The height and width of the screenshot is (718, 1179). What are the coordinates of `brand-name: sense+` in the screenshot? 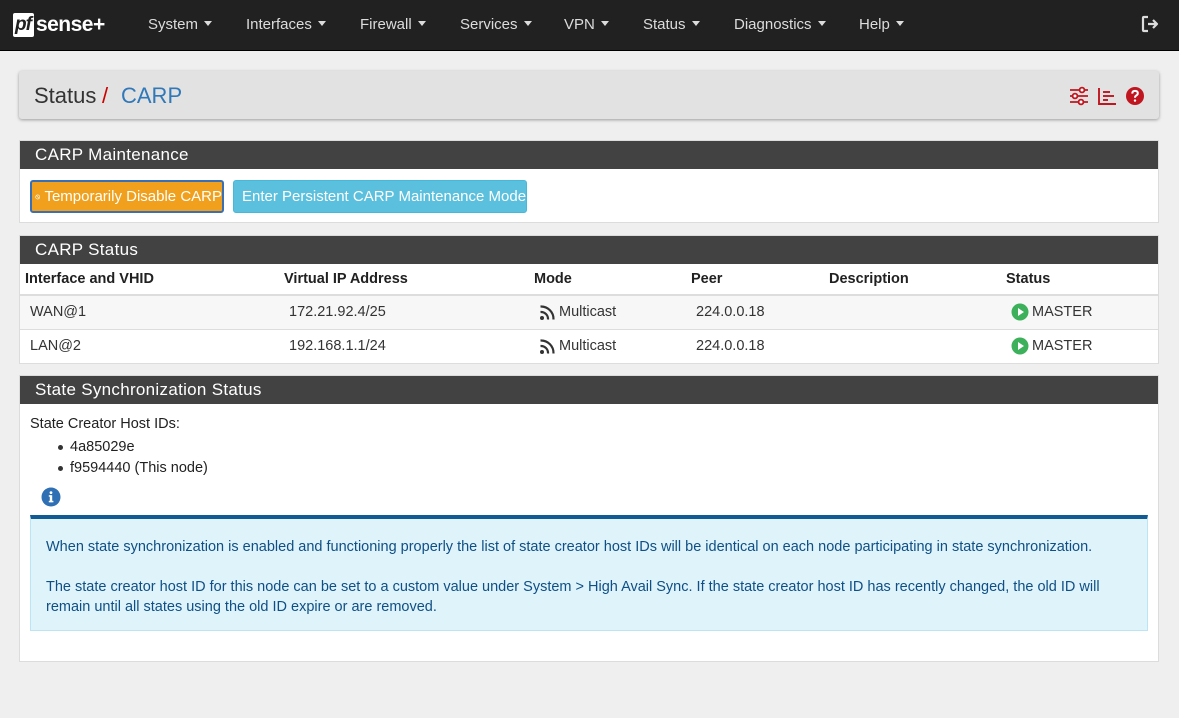 It's located at (70, 24).